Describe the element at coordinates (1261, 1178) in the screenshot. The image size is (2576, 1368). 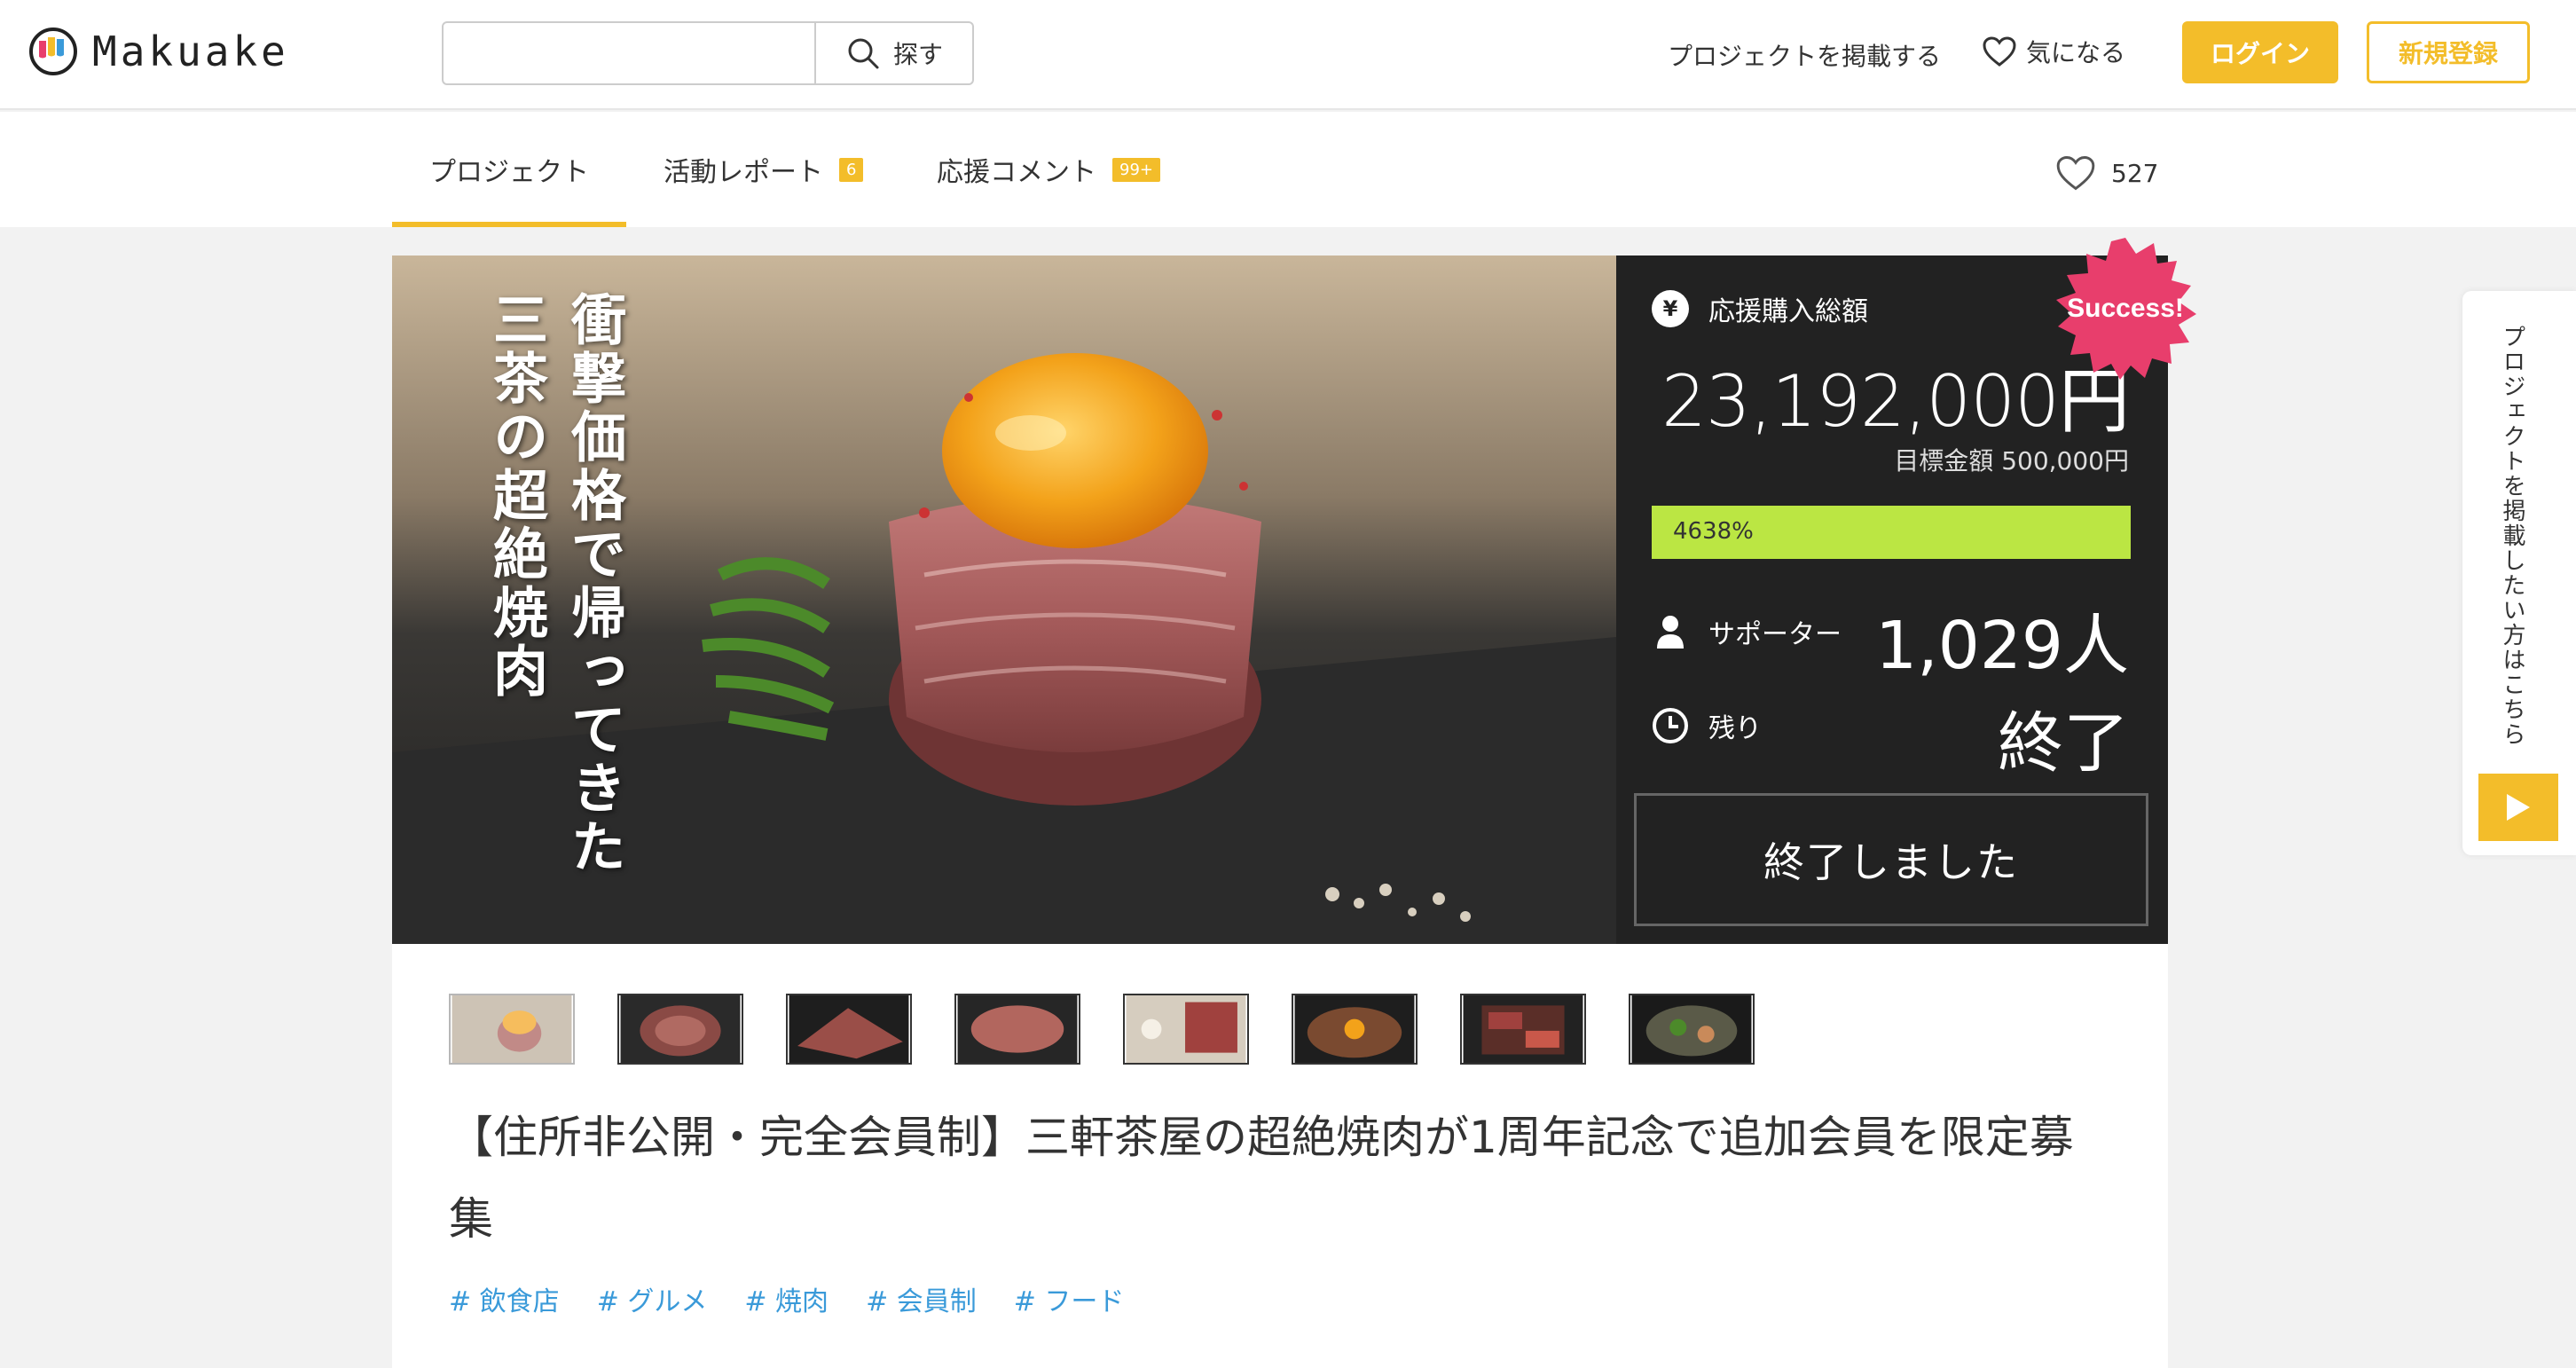
I see `project-title: 【住所非公開・完全会員制】三軒茶屋の超絶焼肉が1周年記念で追加会員を限定募集` at that location.